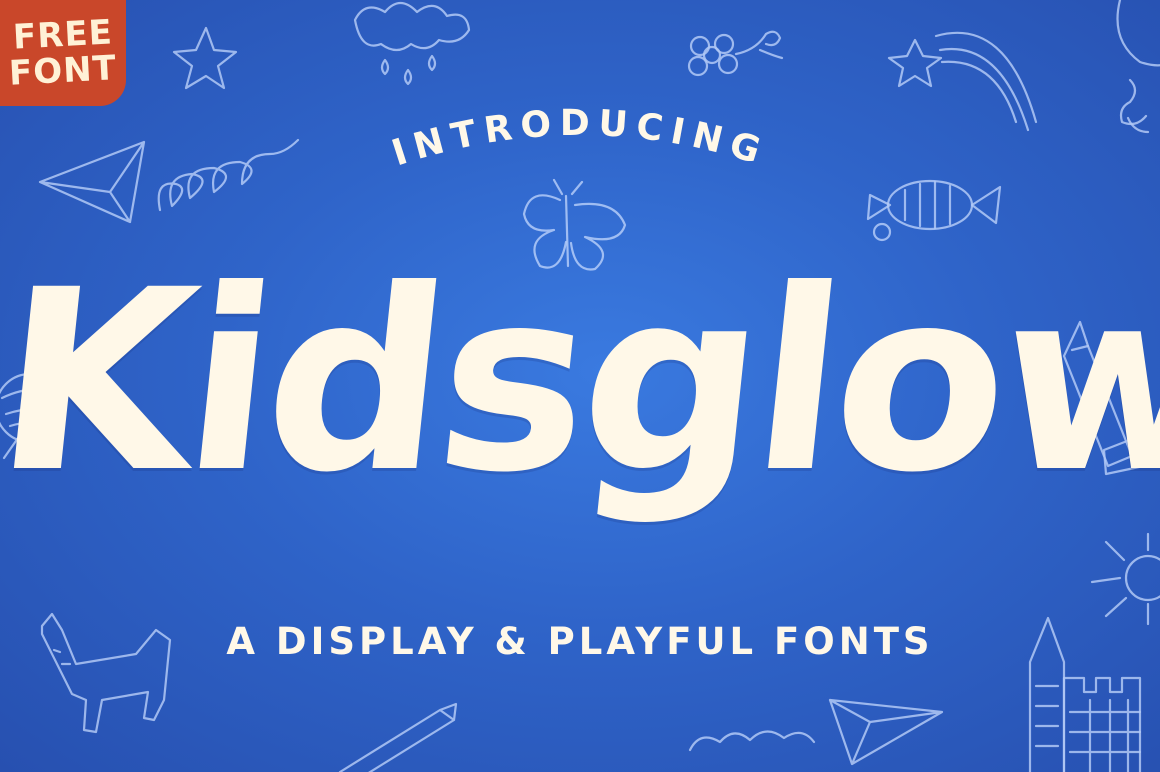 This screenshot has height=772, width=1160. I want to click on intro-text: INTRODUCING, so click(575, 139).